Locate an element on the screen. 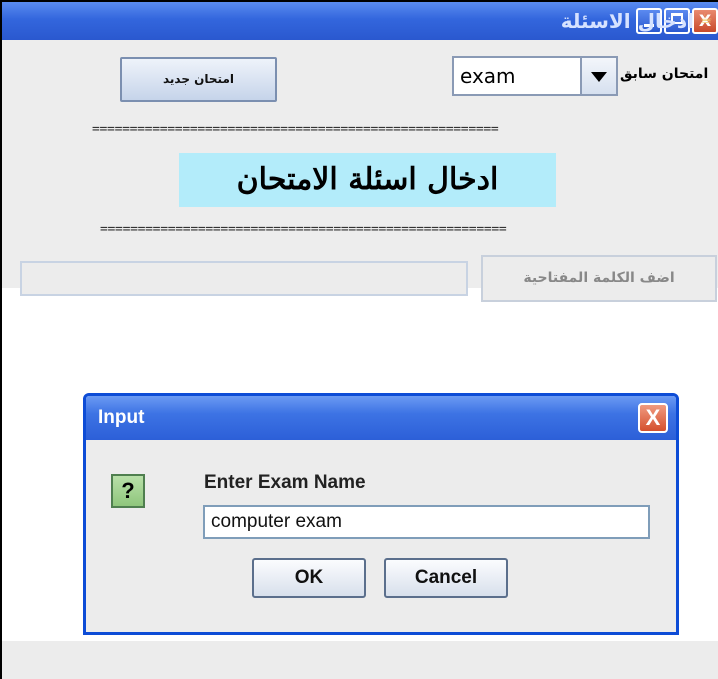  exam-select-value: exam is located at coordinates (488, 76).